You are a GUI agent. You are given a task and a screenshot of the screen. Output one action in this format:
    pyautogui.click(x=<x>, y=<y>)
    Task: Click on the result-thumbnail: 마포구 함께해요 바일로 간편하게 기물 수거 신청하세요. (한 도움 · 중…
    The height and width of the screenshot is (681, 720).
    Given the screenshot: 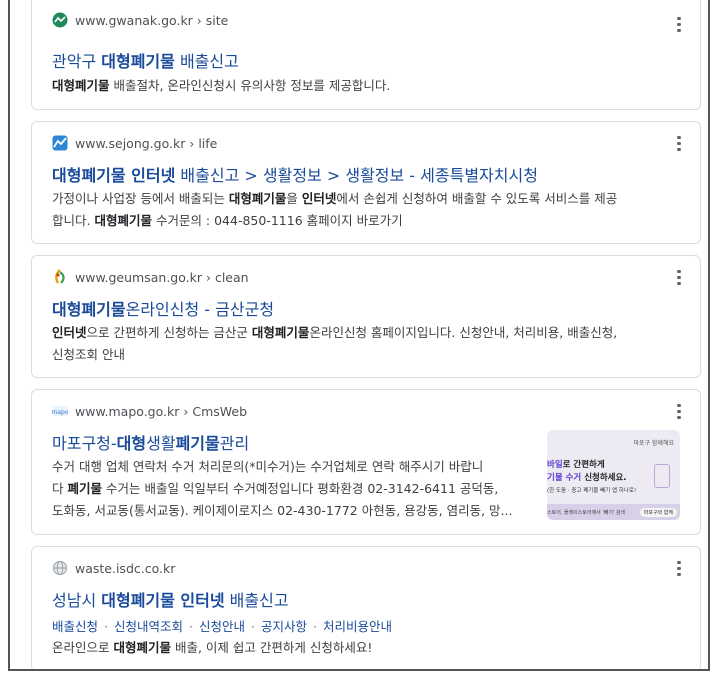 What is the action you would take?
    pyautogui.click(x=613, y=475)
    